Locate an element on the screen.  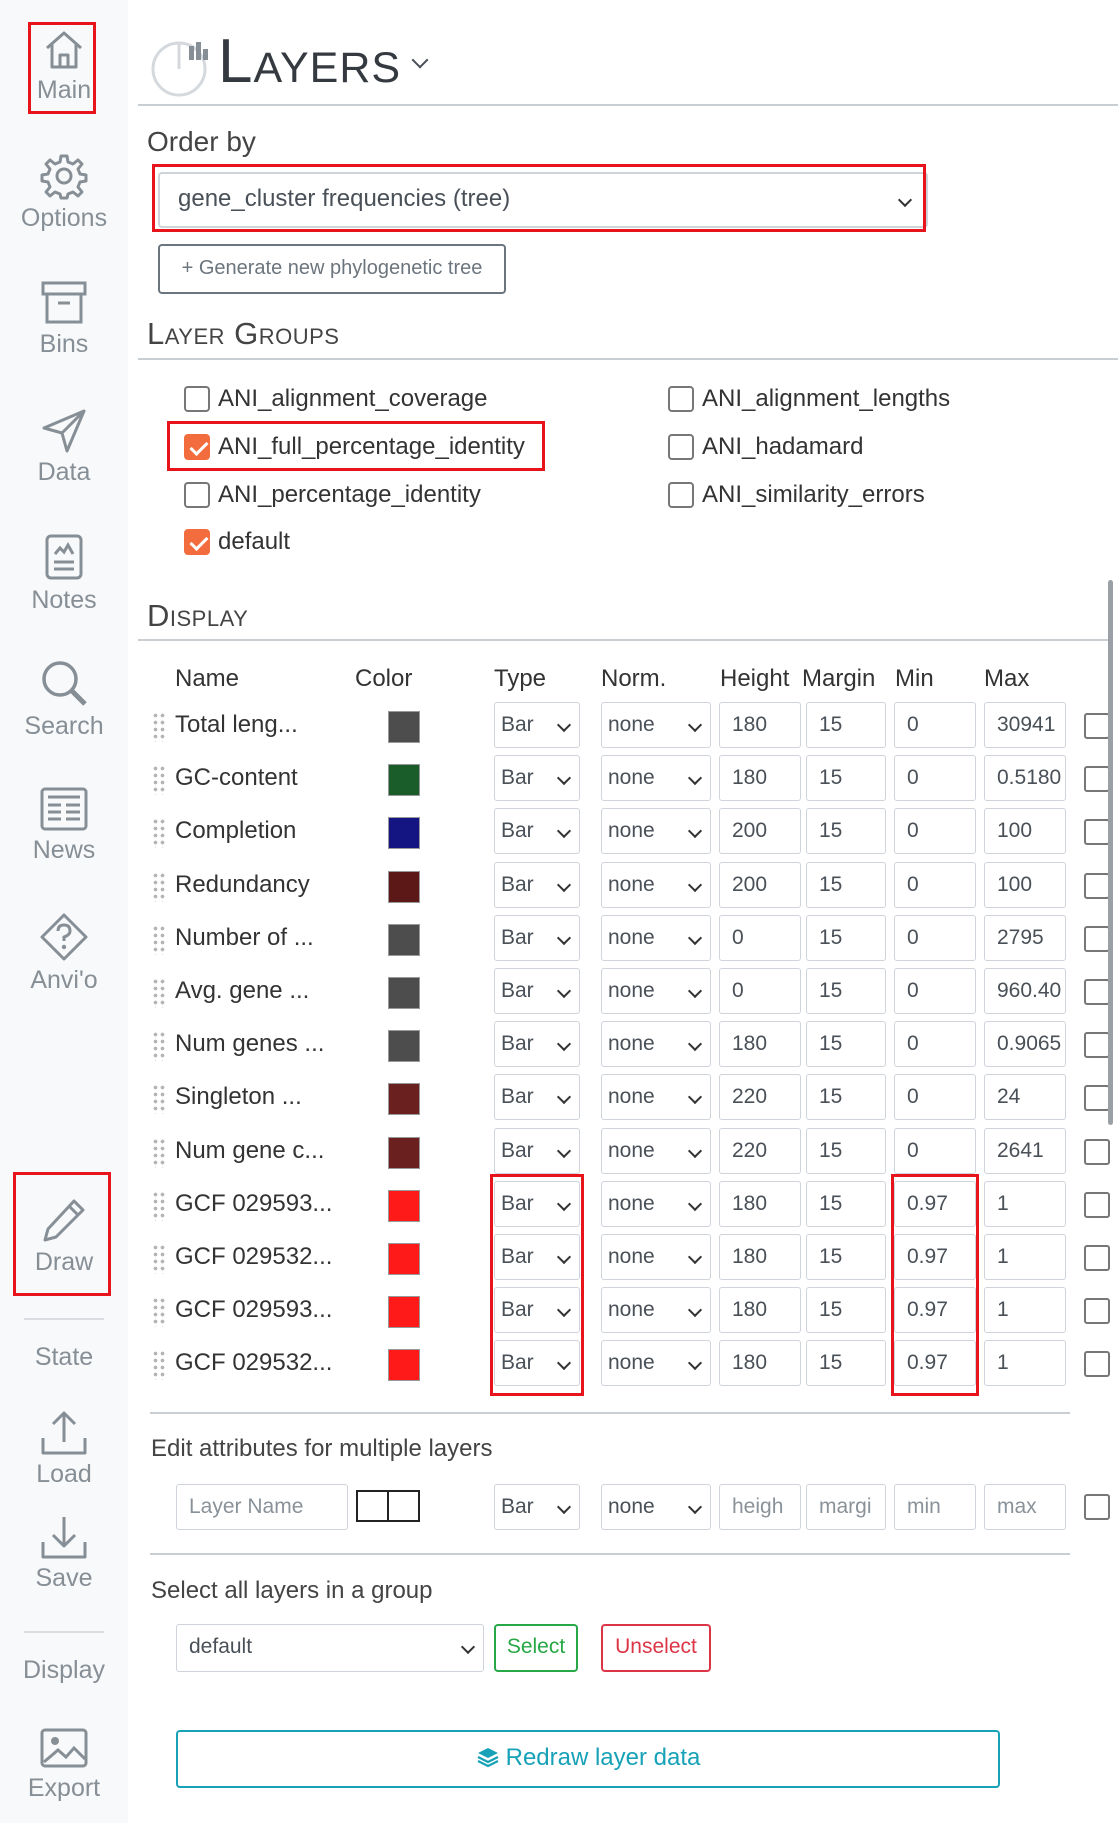
sidebar-item-bins: Bins is located at coordinates (64, 319).